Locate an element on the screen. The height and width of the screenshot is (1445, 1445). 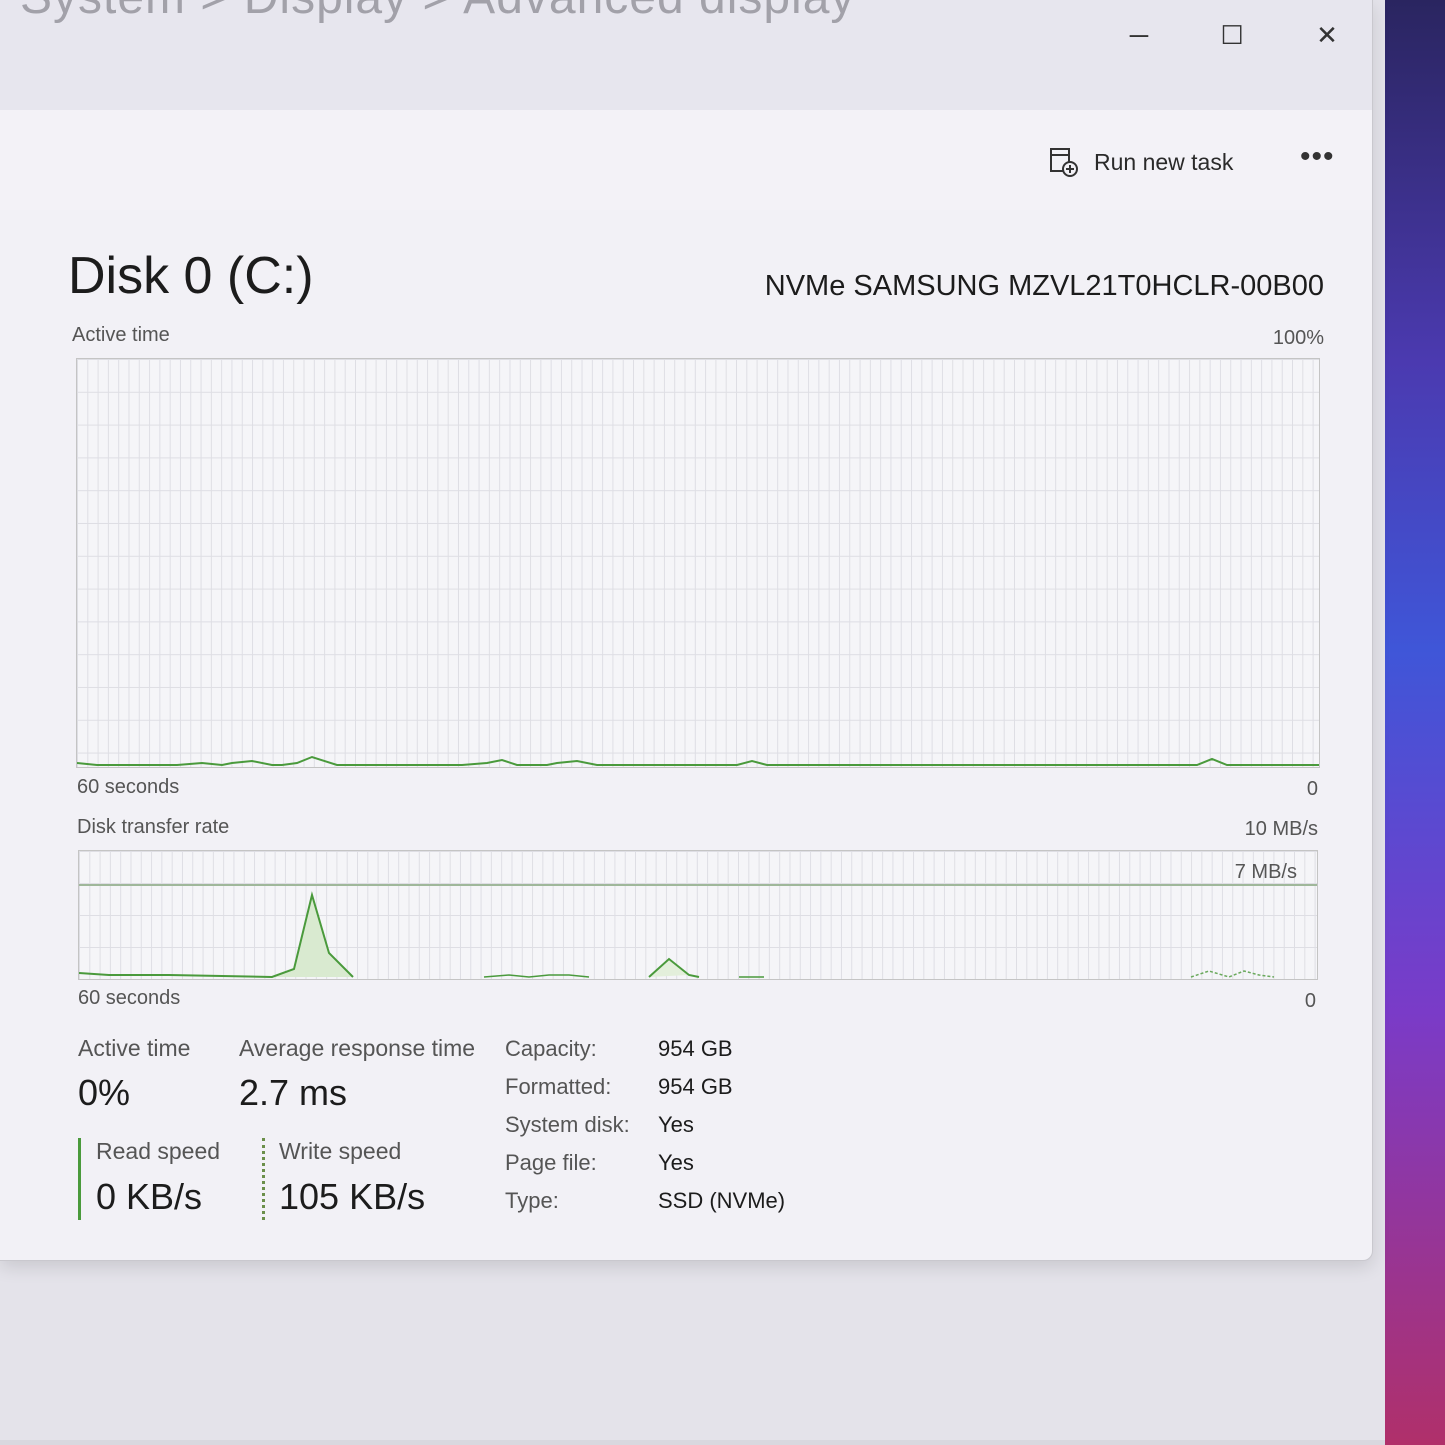
desktop-wallpaper is located at coordinates (1415, 722).